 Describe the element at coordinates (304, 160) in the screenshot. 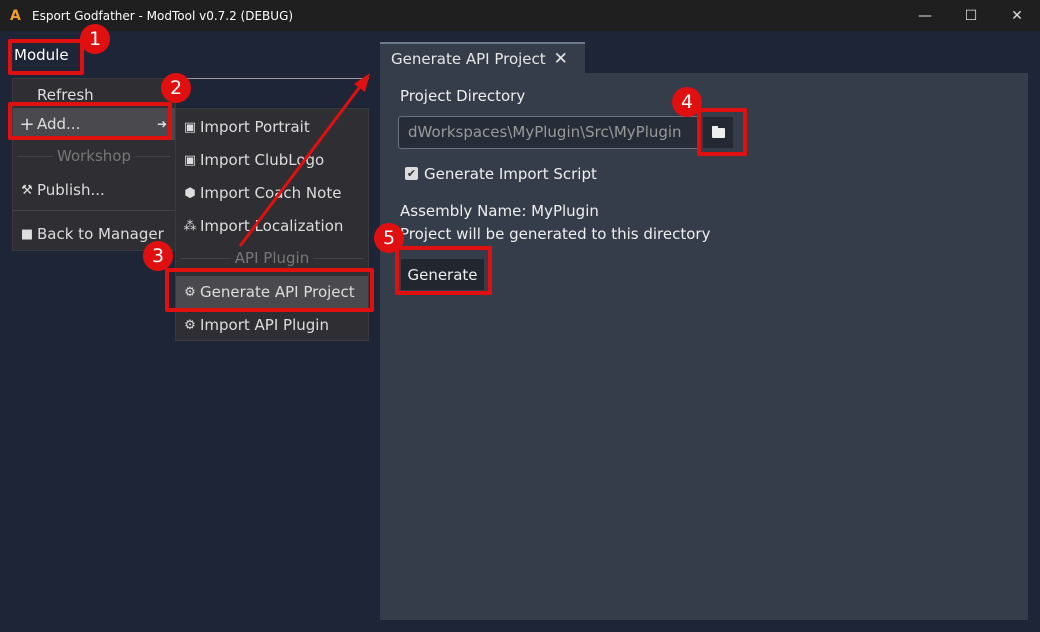

I see `annotation-arrow` at that location.